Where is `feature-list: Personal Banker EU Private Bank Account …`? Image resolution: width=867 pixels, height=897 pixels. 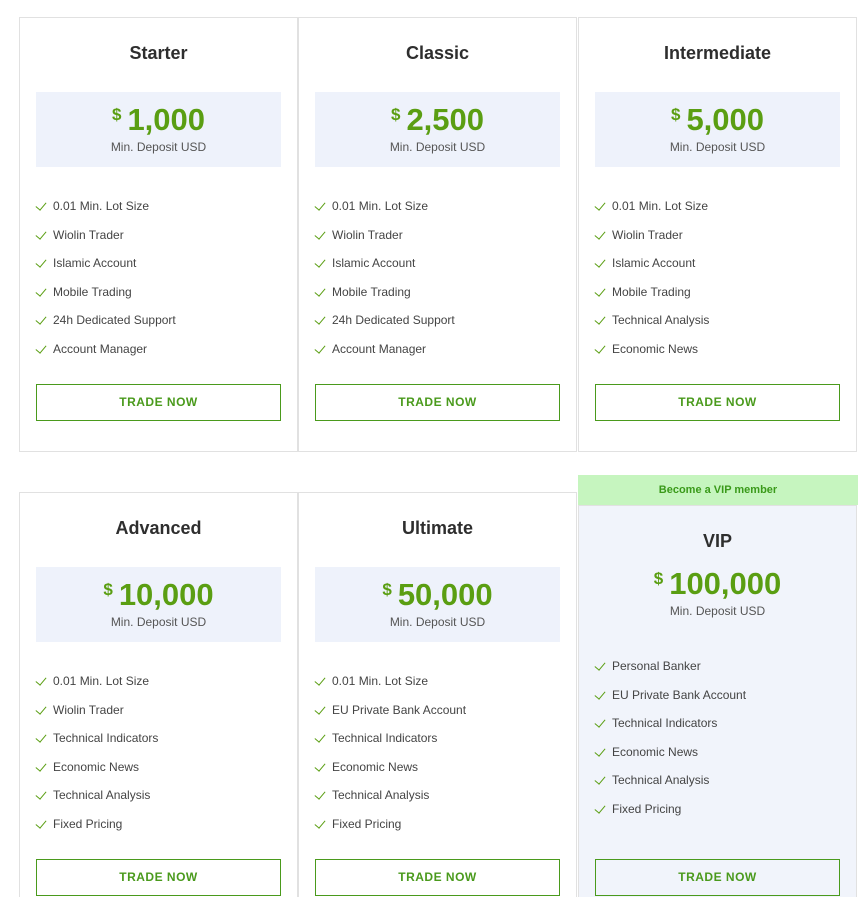 feature-list: Personal Banker EU Private Bank Account … is located at coordinates (720, 744).